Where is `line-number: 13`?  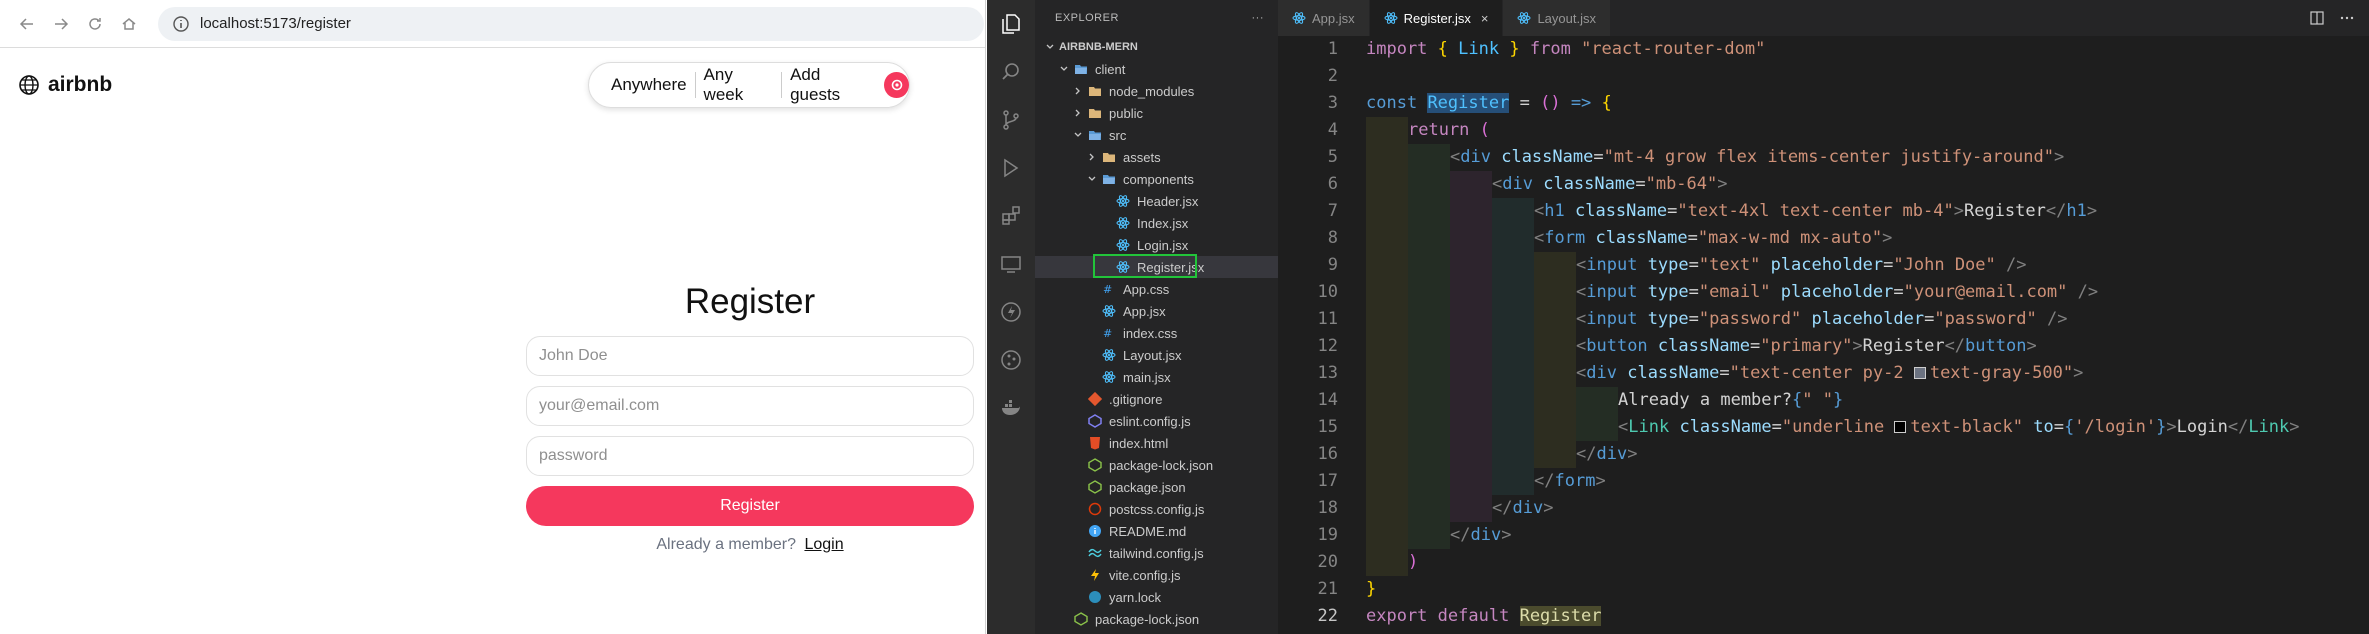
line-number: 13 is located at coordinates (1327, 373).